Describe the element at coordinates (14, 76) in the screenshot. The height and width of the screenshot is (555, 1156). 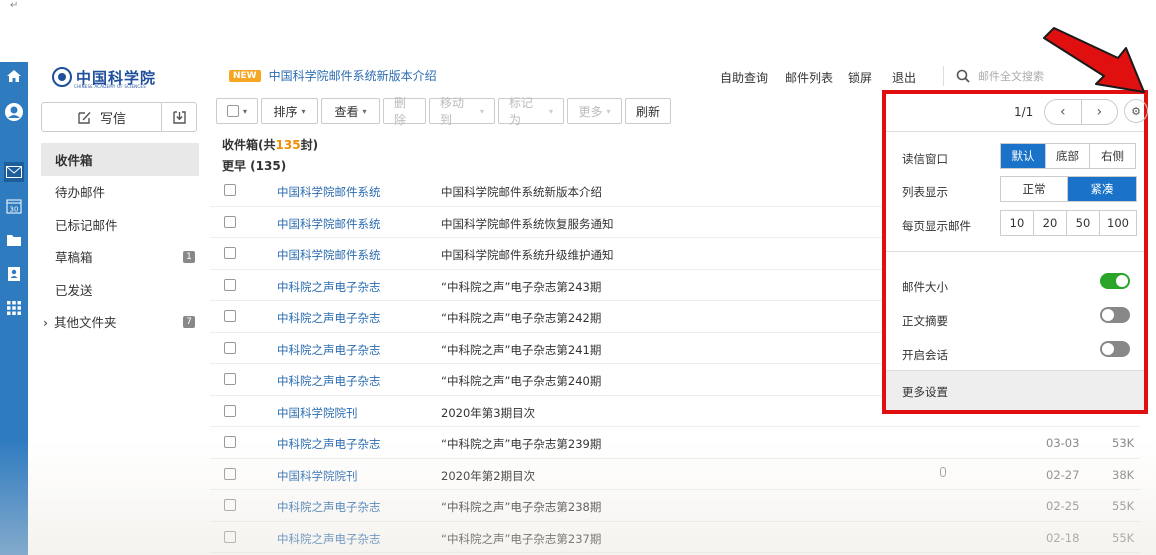
I see `home-icon` at that location.